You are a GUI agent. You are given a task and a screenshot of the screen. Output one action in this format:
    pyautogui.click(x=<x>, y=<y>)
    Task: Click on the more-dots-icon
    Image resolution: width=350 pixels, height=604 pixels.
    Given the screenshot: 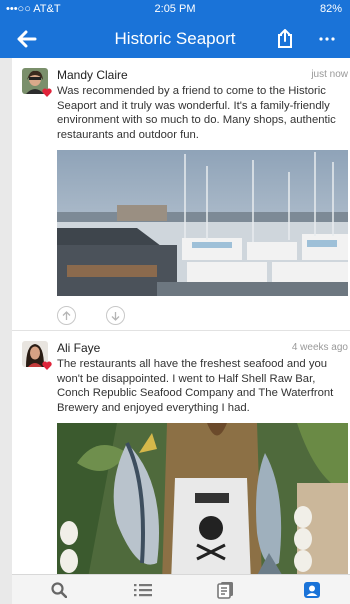 What is the action you would take?
    pyautogui.click(x=327, y=39)
    